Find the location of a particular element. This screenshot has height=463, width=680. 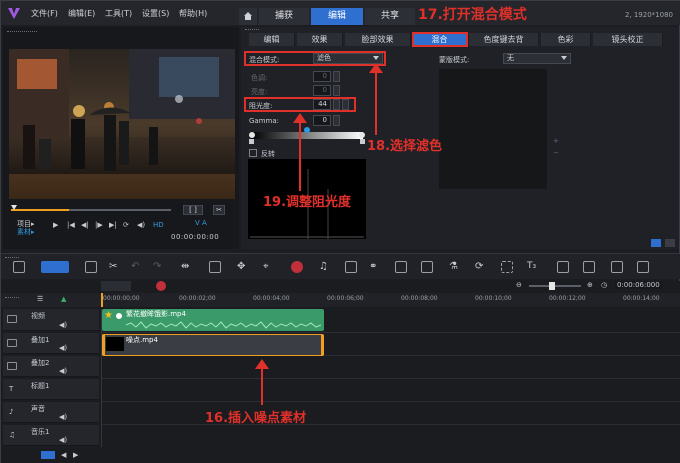

stabilize-icon is located at coordinates (617, 267).